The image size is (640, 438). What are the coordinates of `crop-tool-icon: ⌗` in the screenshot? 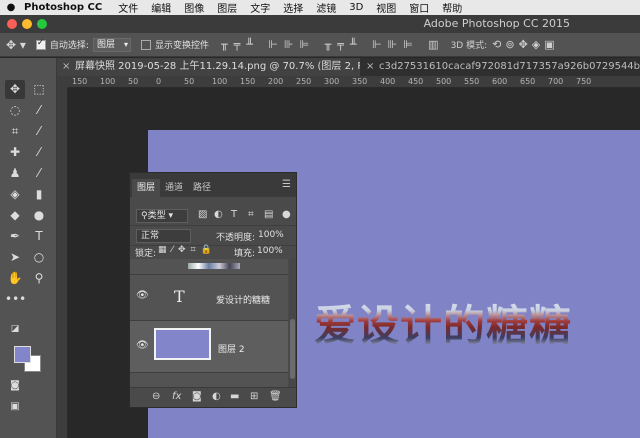 It's located at (15, 131).